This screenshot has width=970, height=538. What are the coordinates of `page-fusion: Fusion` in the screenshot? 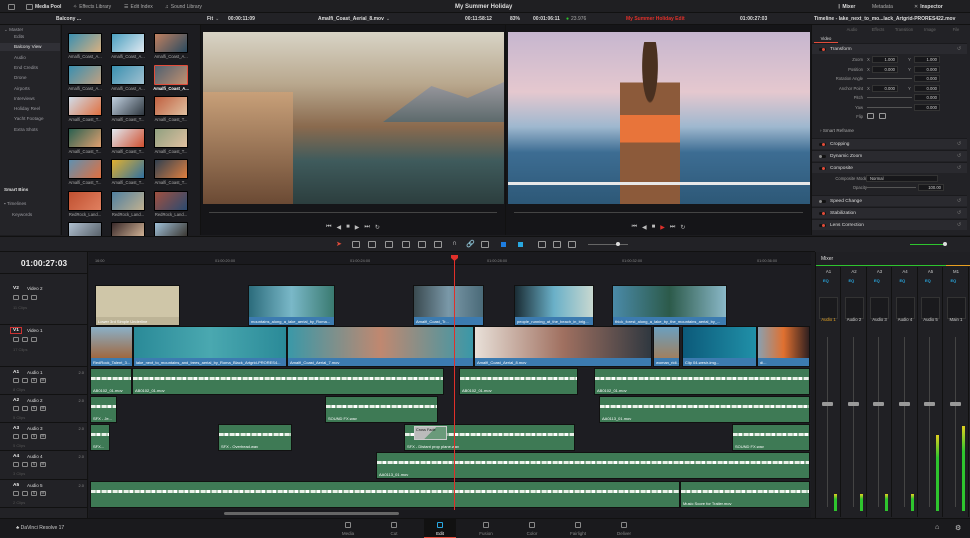 It's located at (486, 528).